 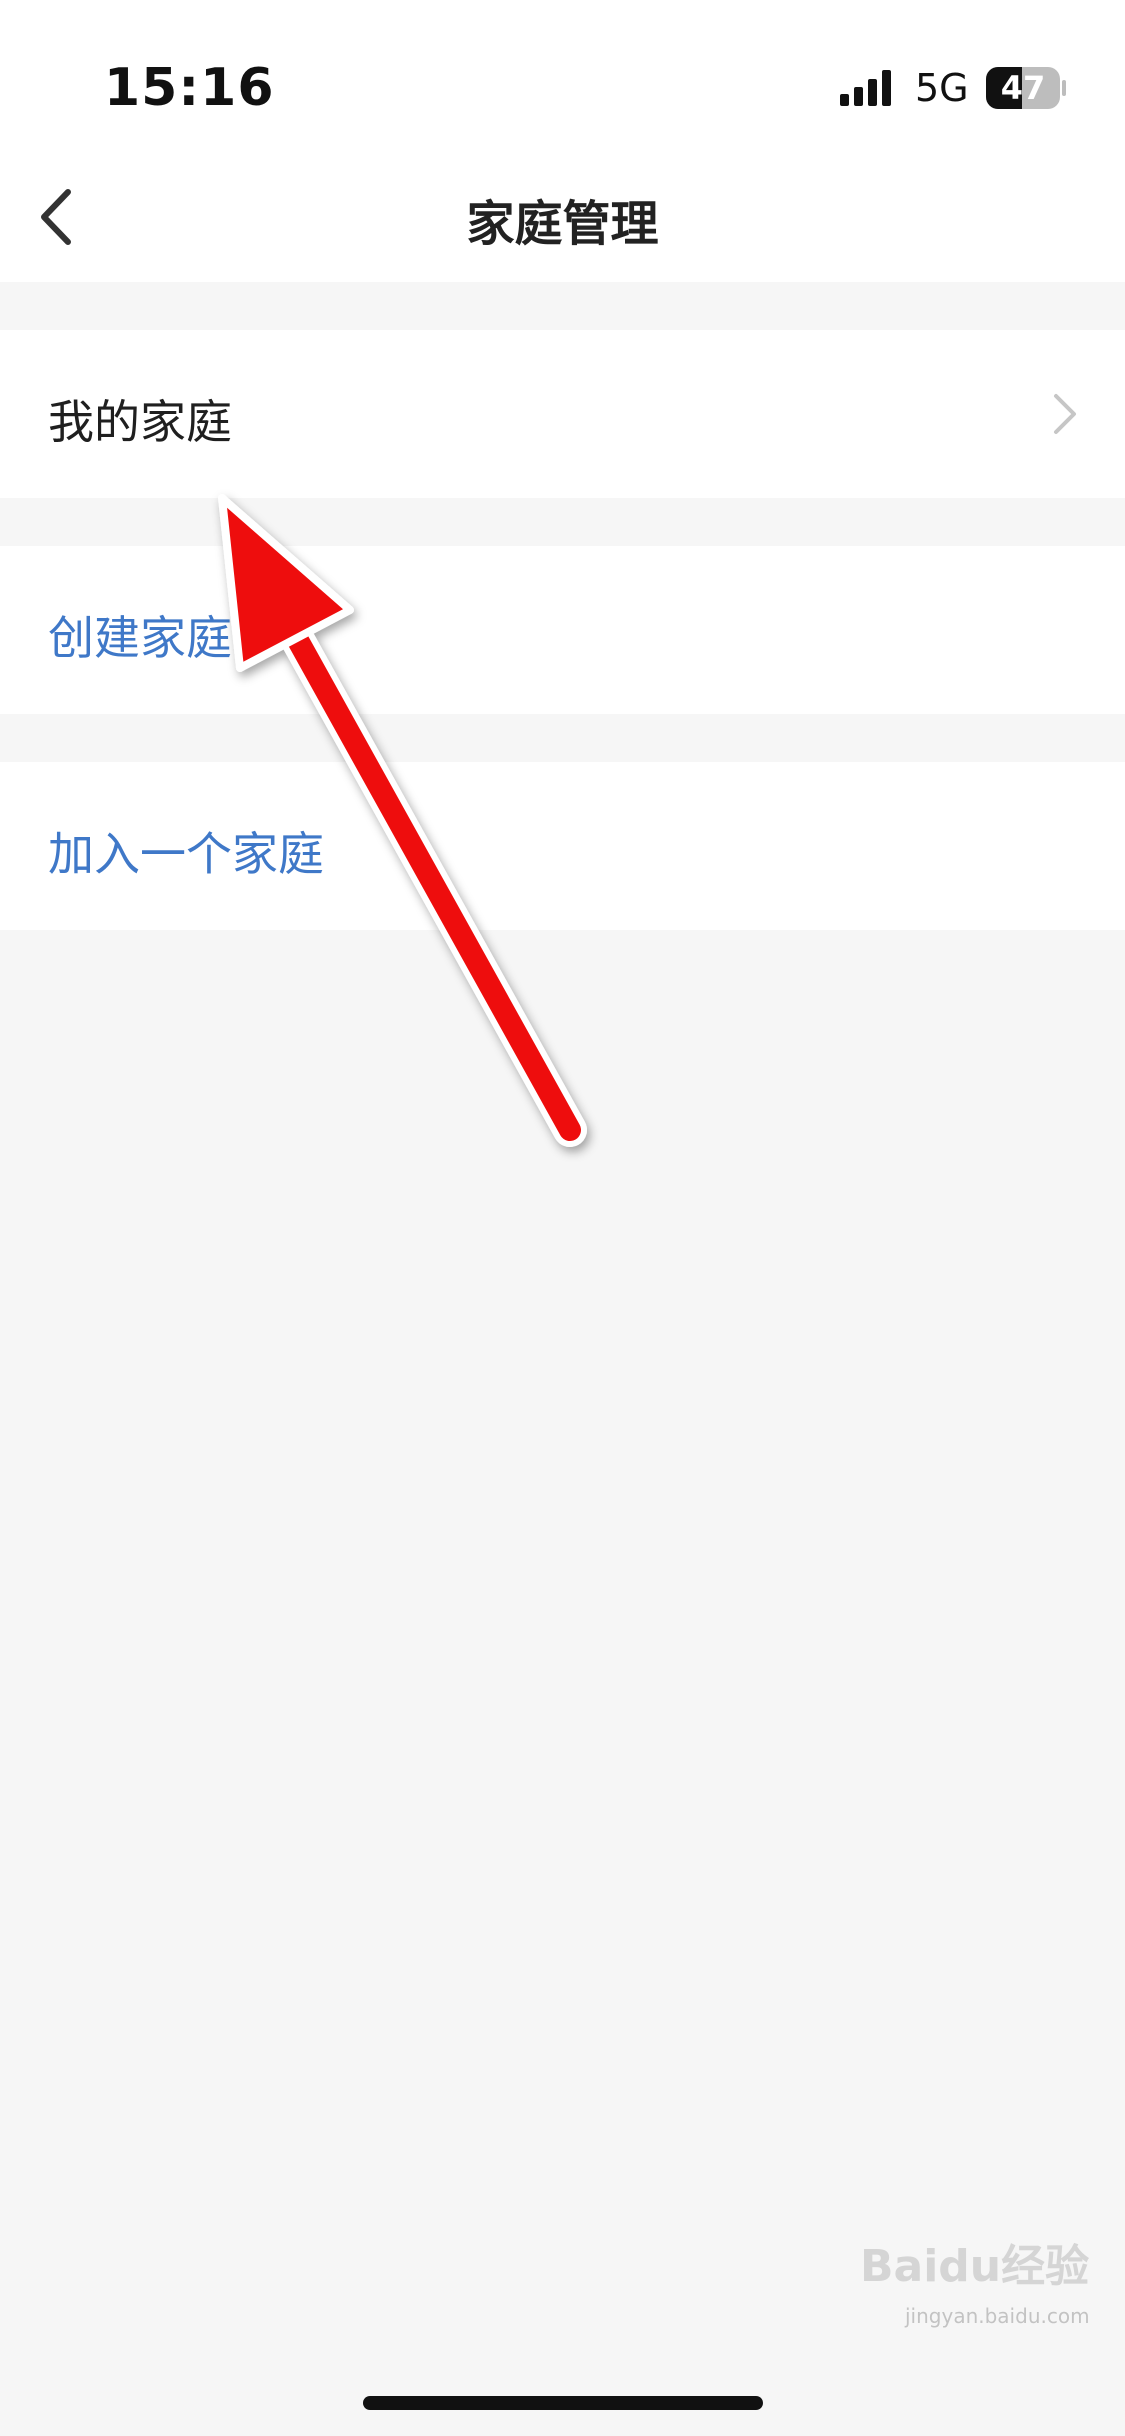 I want to click on page-title: 家庭管理, so click(x=562, y=224).